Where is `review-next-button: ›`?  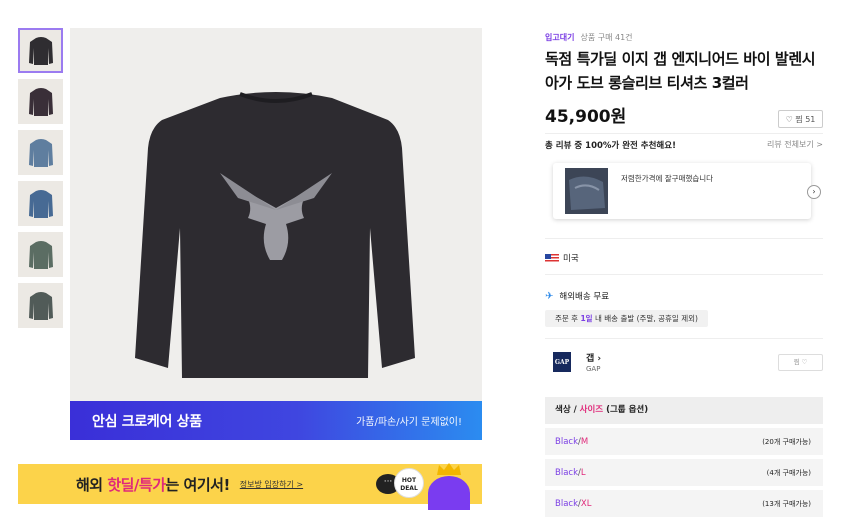 review-next-button: › is located at coordinates (814, 192).